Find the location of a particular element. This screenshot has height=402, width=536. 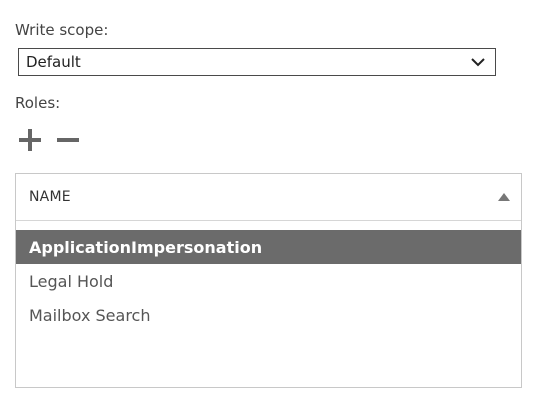

roles-label: Roles: is located at coordinates (38, 103).